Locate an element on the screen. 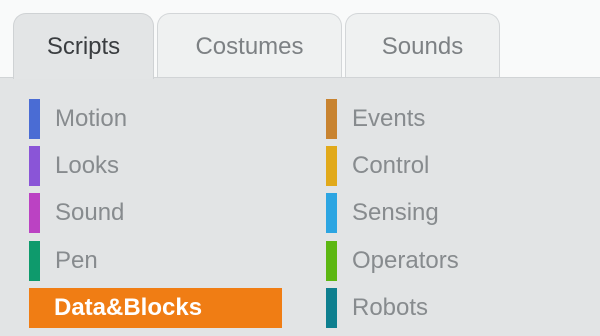 The image size is (600, 336). category-operators-label: Operators is located at coordinates (405, 260).